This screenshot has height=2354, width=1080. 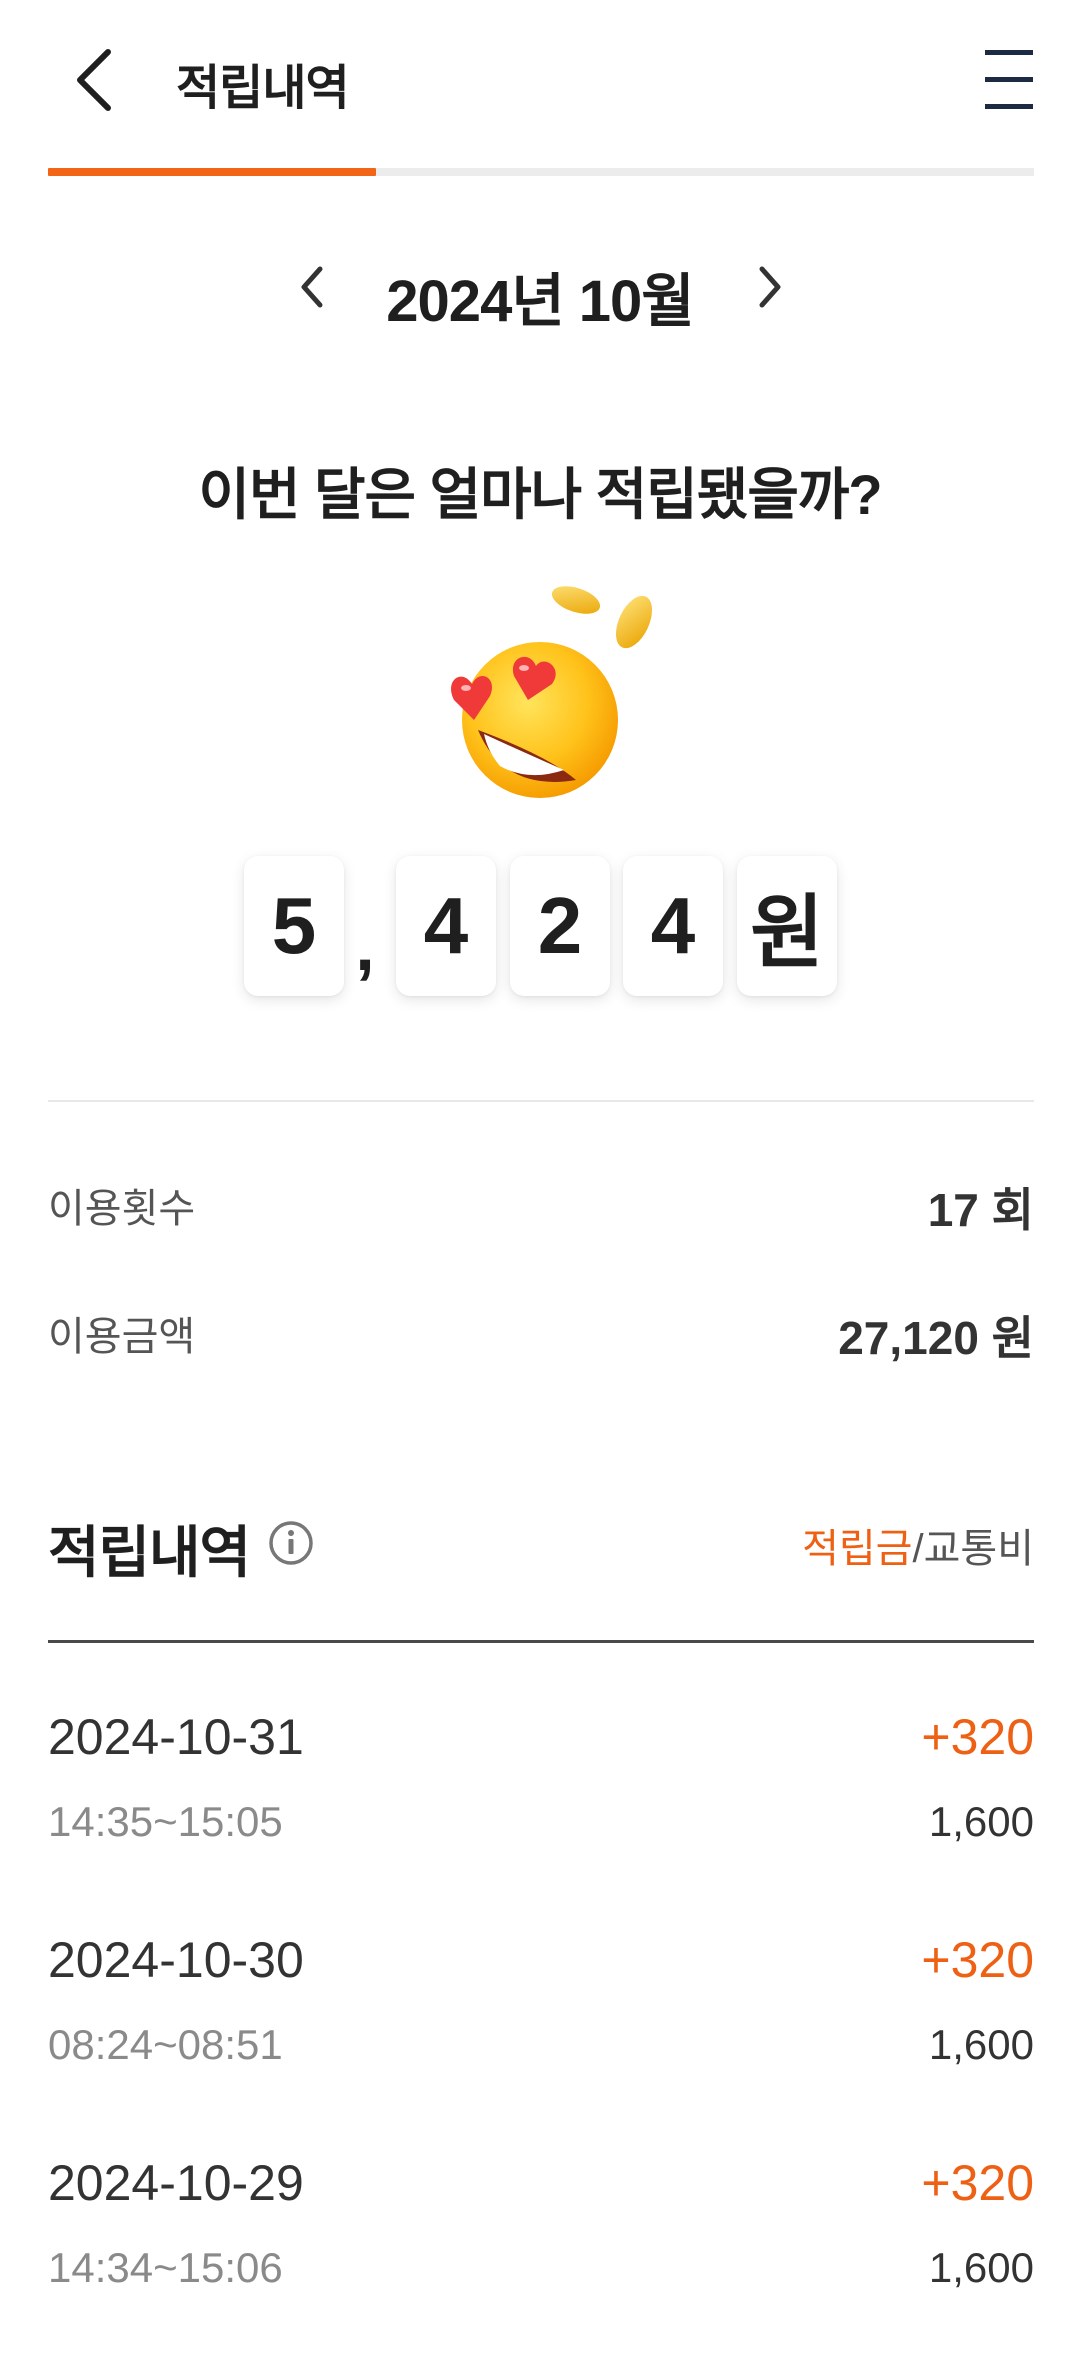 What do you see at coordinates (176, 1737) in the screenshot?
I see `entry-date: 2024-10-31` at bounding box center [176, 1737].